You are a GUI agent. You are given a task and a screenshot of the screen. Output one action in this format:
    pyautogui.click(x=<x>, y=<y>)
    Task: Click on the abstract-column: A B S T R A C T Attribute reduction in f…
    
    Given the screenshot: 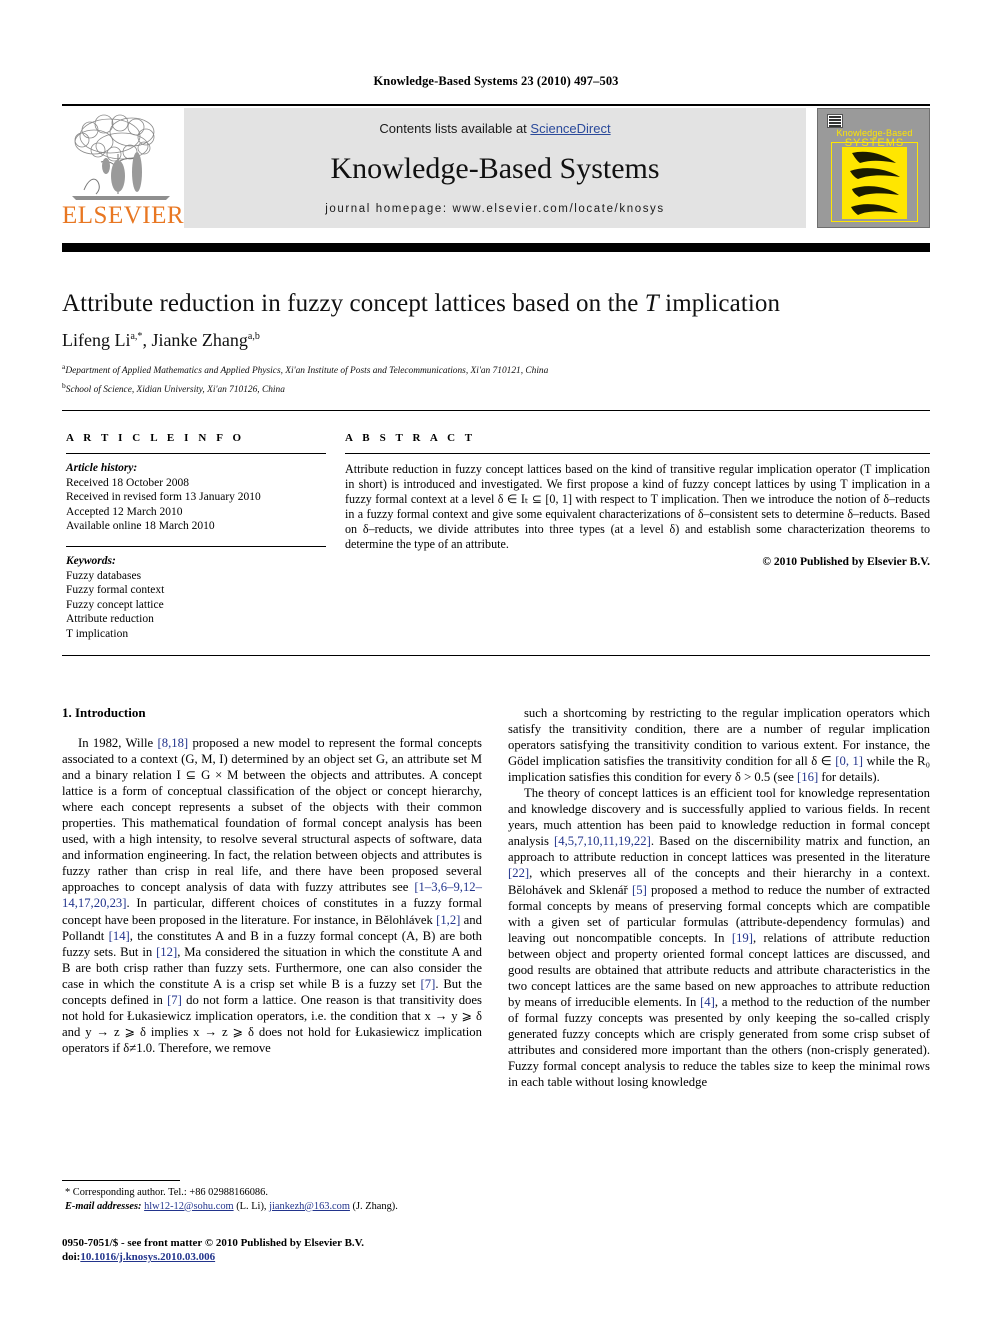 What is the action you would take?
    pyautogui.click(x=637, y=500)
    